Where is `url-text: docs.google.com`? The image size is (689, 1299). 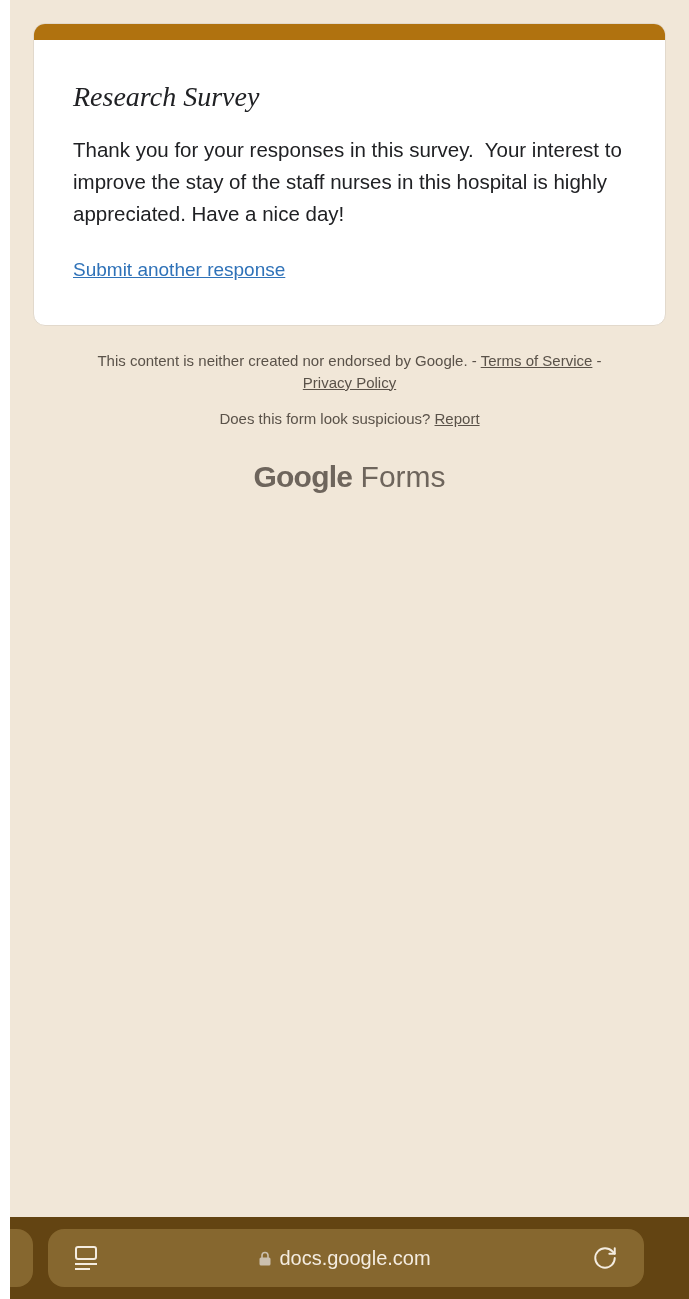 url-text: docs.google.com is located at coordinates (355, 1258).